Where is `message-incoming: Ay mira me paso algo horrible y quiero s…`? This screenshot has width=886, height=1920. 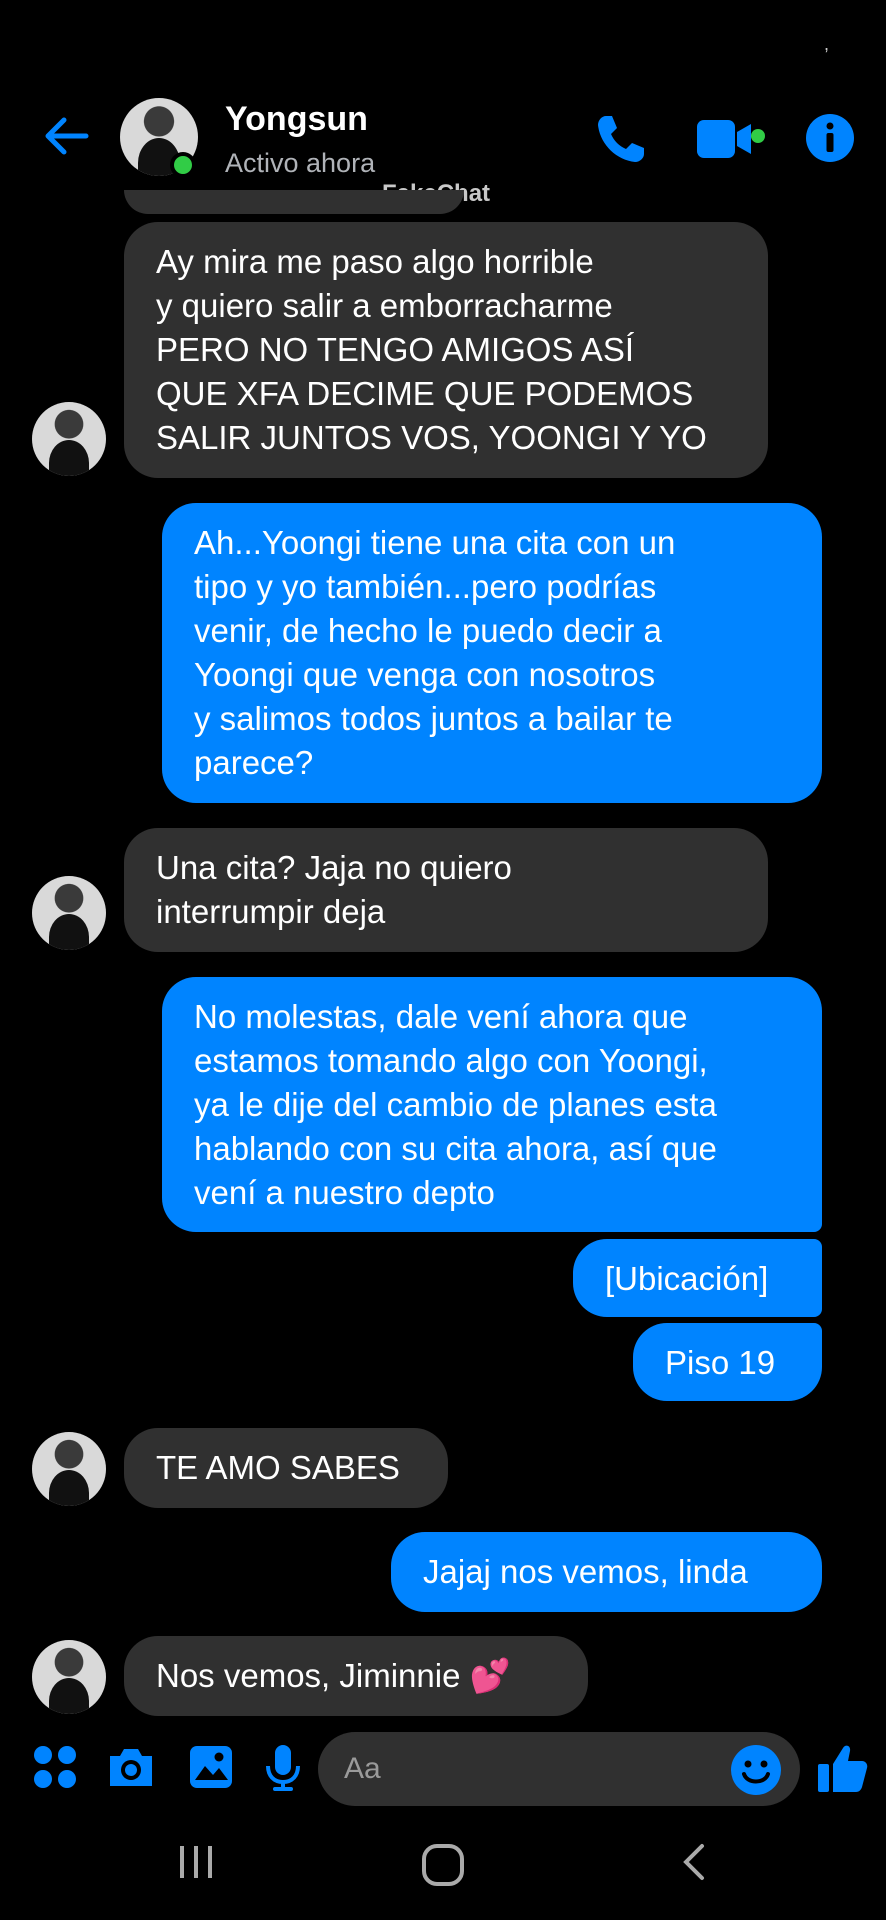
message-incoming: Ay mira me paso algo horrible y quiero s… is located at coordinates (446, 350).